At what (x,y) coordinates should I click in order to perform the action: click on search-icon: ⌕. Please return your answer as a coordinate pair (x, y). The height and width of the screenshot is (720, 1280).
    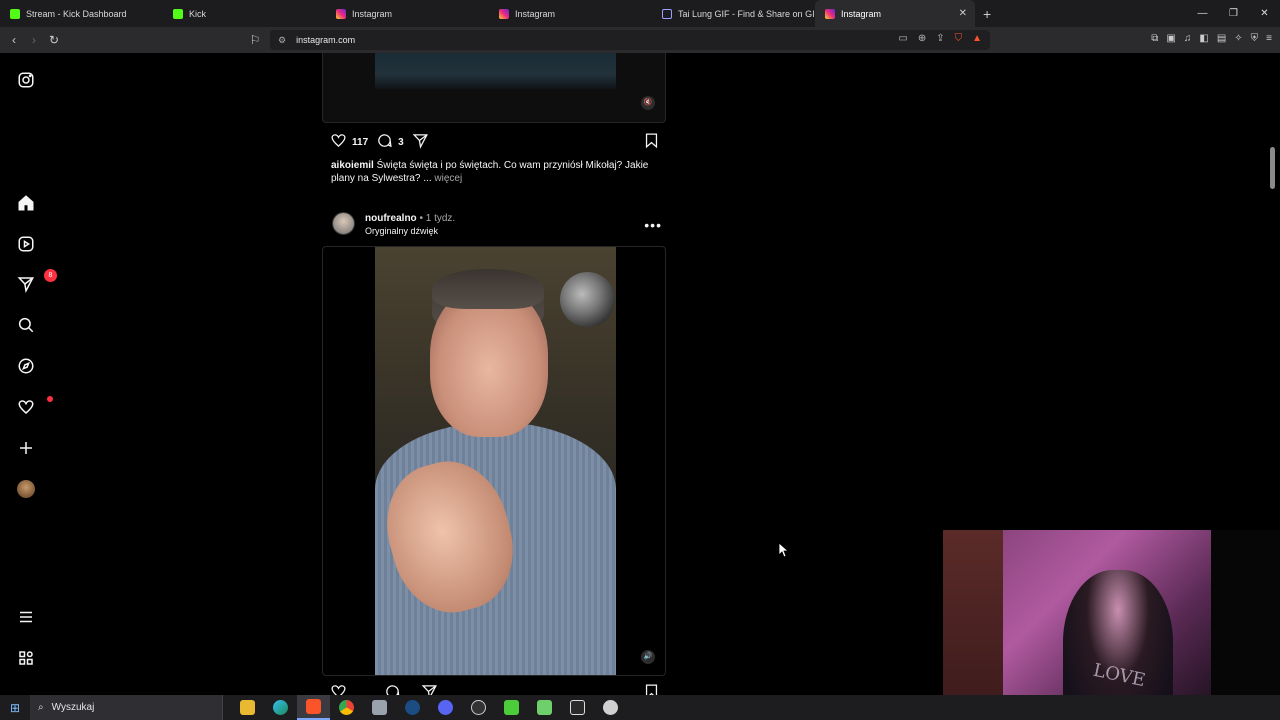
    Looking at the image, I should click on (41, 707).